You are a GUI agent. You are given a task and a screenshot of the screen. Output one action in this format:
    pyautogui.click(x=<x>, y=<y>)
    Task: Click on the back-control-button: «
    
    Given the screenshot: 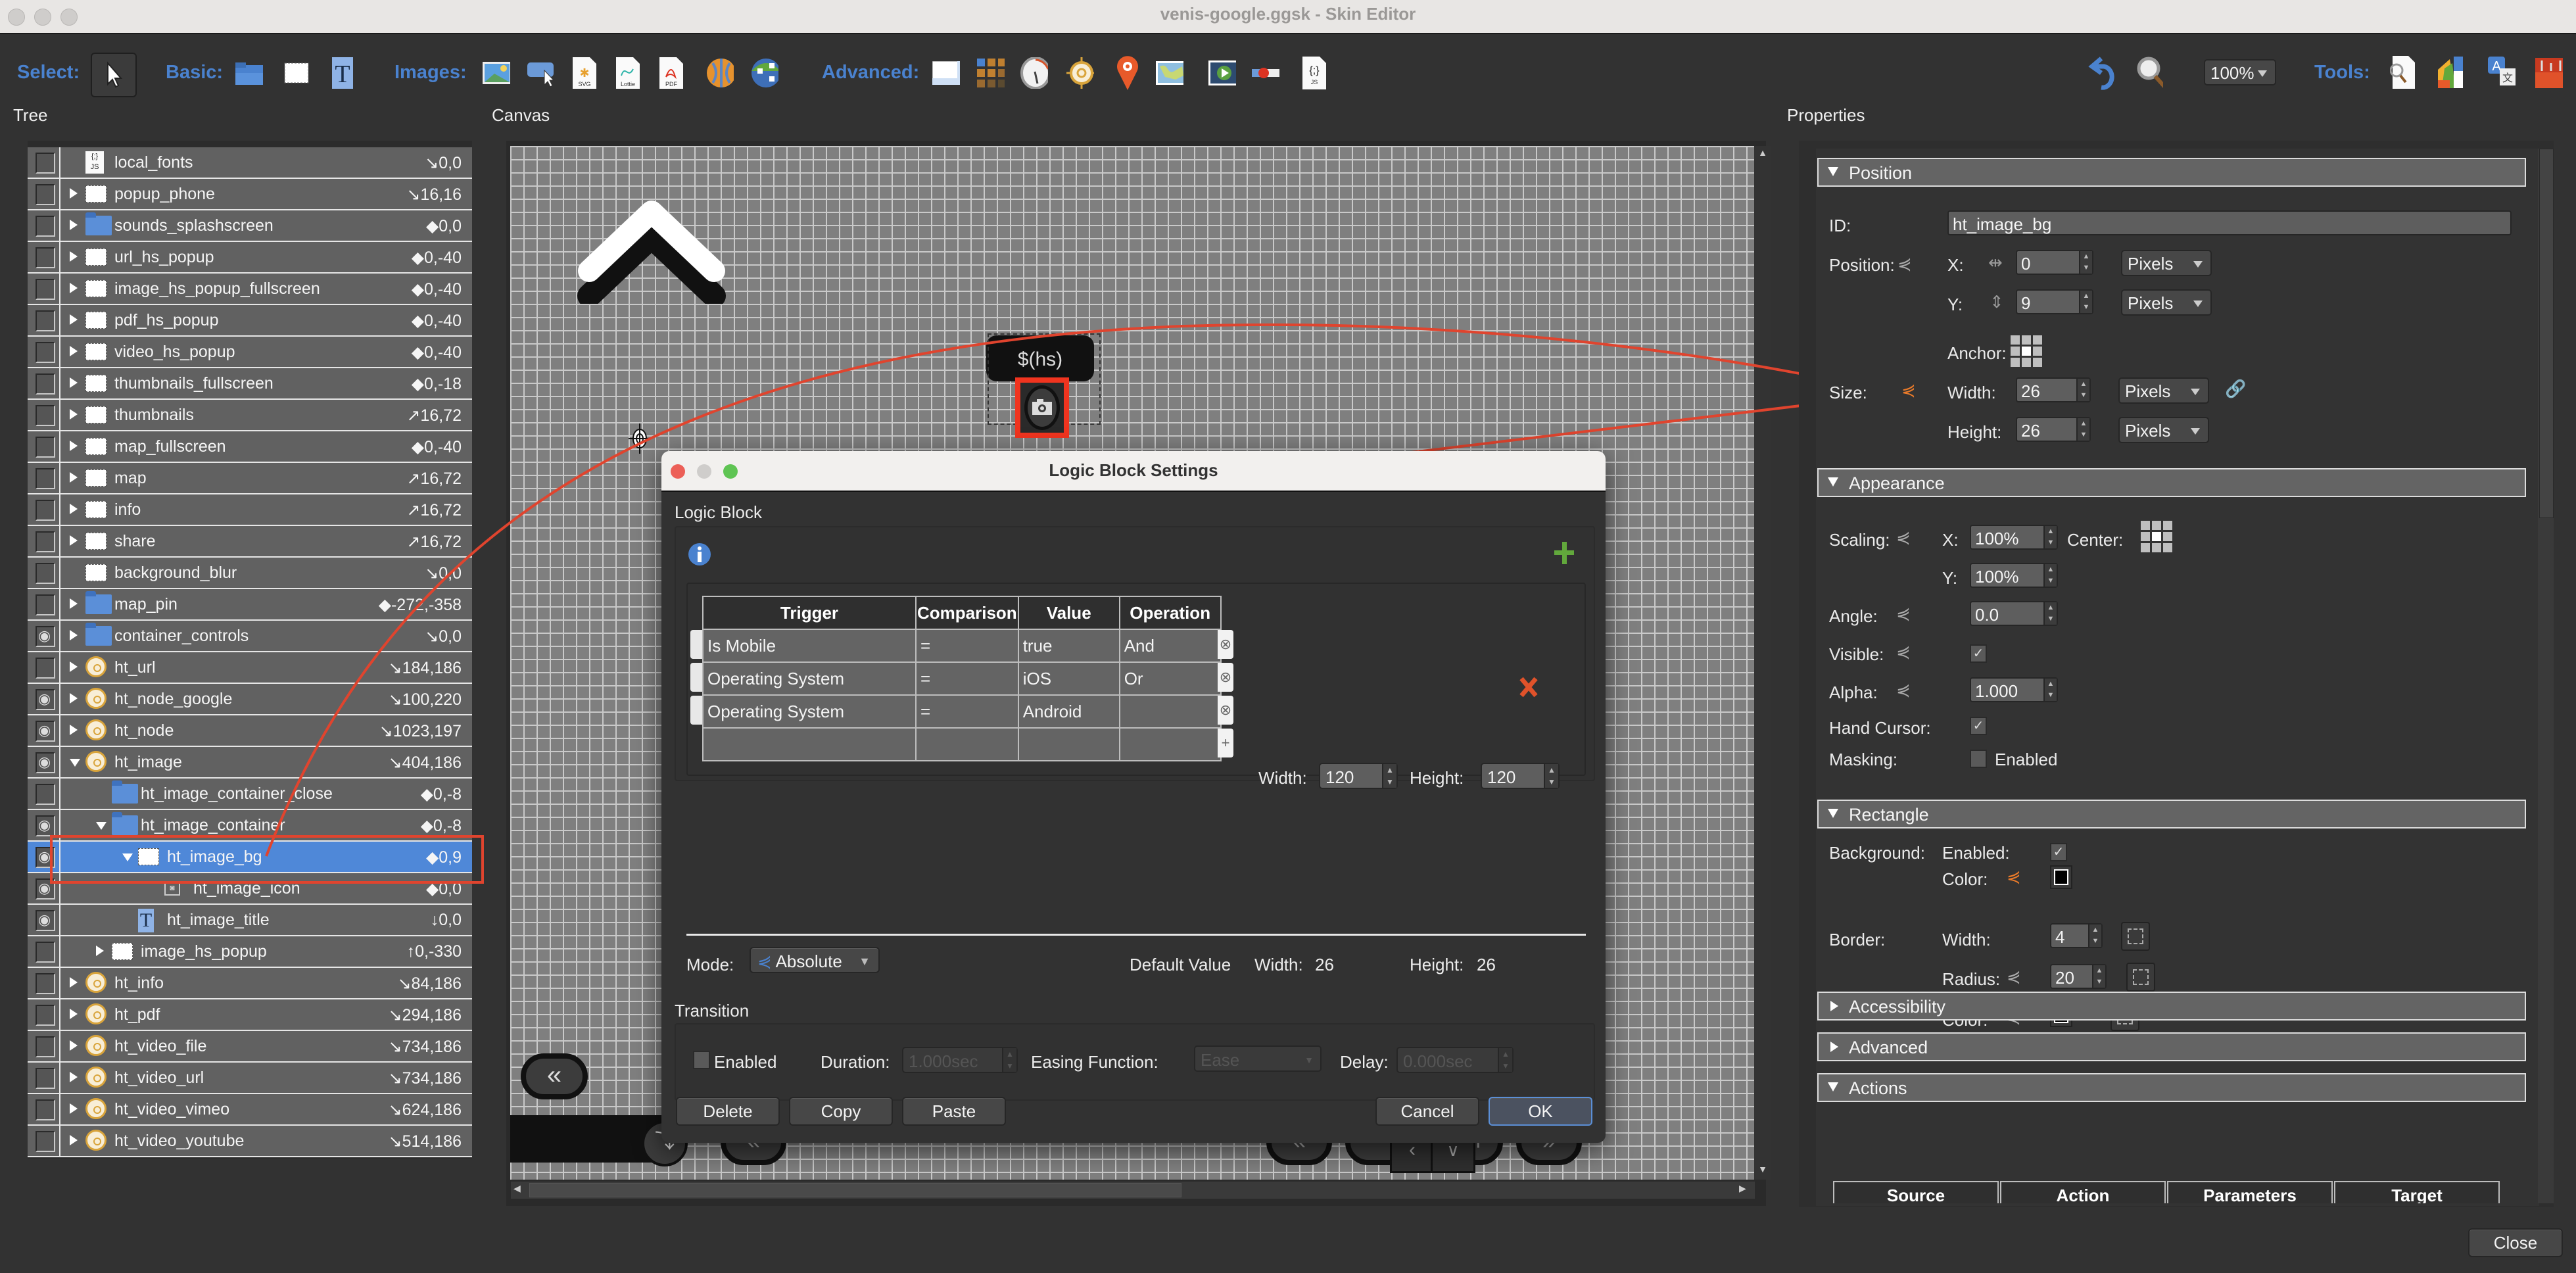 What is the action you would take?
    pyautogui.click(x=554, y=1076)
    